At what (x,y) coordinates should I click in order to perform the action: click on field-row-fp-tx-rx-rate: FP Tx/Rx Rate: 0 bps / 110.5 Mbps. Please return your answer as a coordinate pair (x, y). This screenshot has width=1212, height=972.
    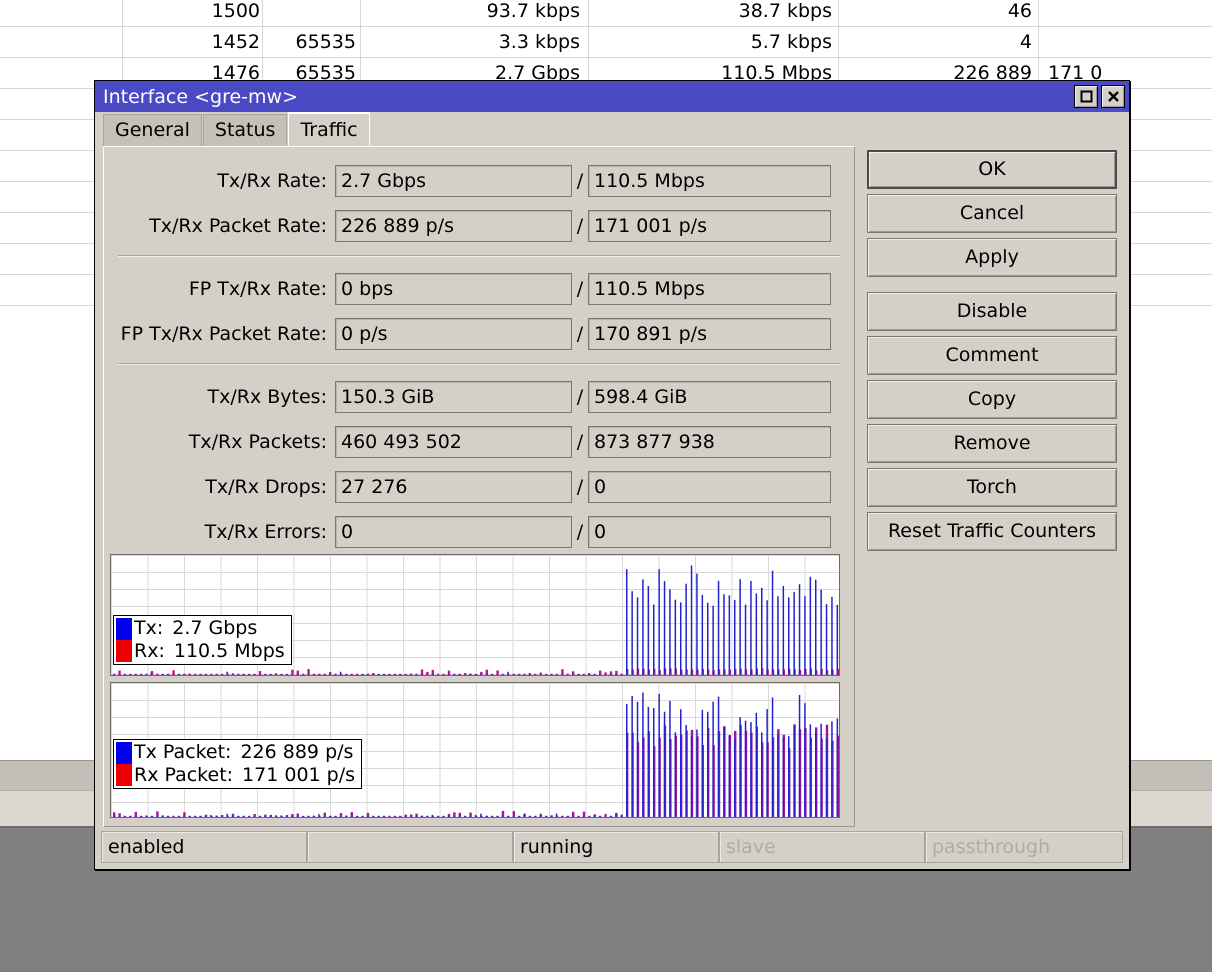
    Looking at the image, I should click on (479, 289).